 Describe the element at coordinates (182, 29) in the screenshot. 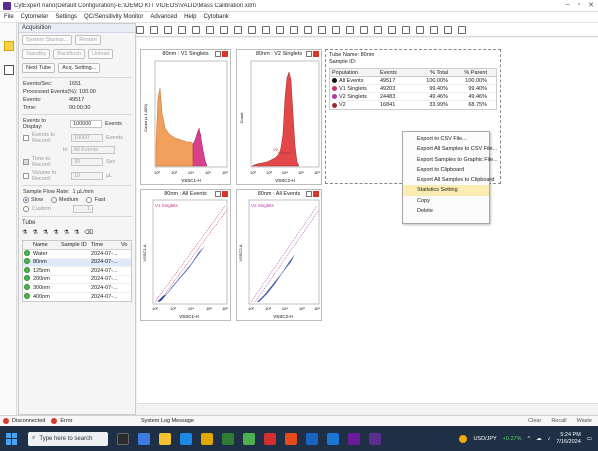

I see `pointer-icon` at that location.